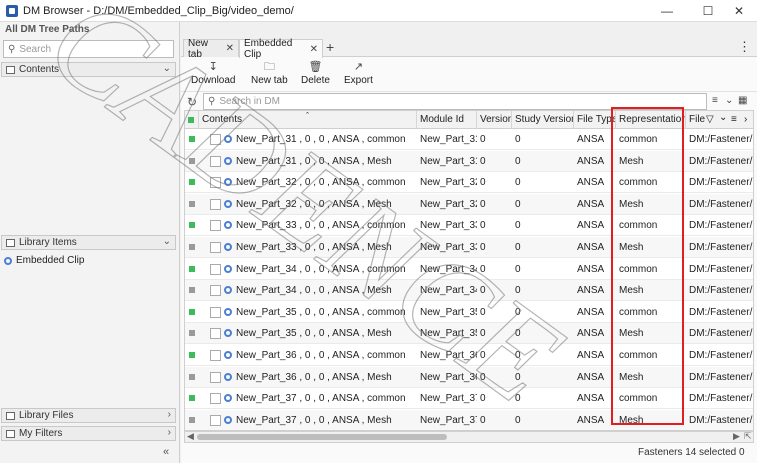 This screenshot has width=757, height=463. What do you see at coordinates (494, 120) in the screenshot?
I see `column-header-version: Version` at bounding box center [494, 120].